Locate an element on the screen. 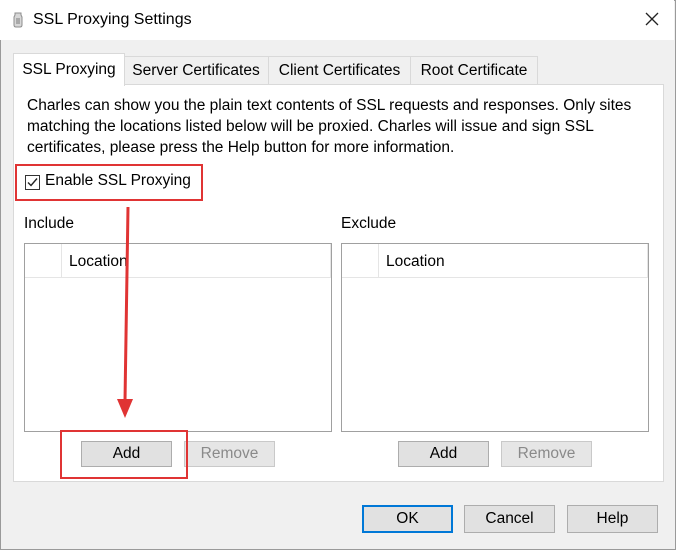 The height and width of the screenshot is (550, 676). include-list-header: Location is located at coordinates (178, 261).